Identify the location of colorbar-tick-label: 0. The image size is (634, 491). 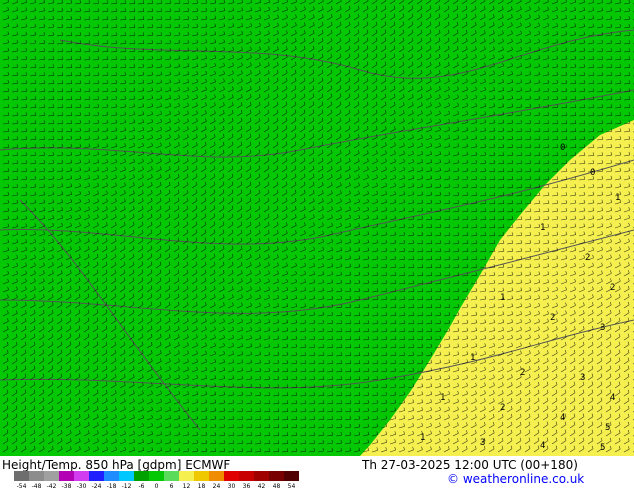
(156, 486).